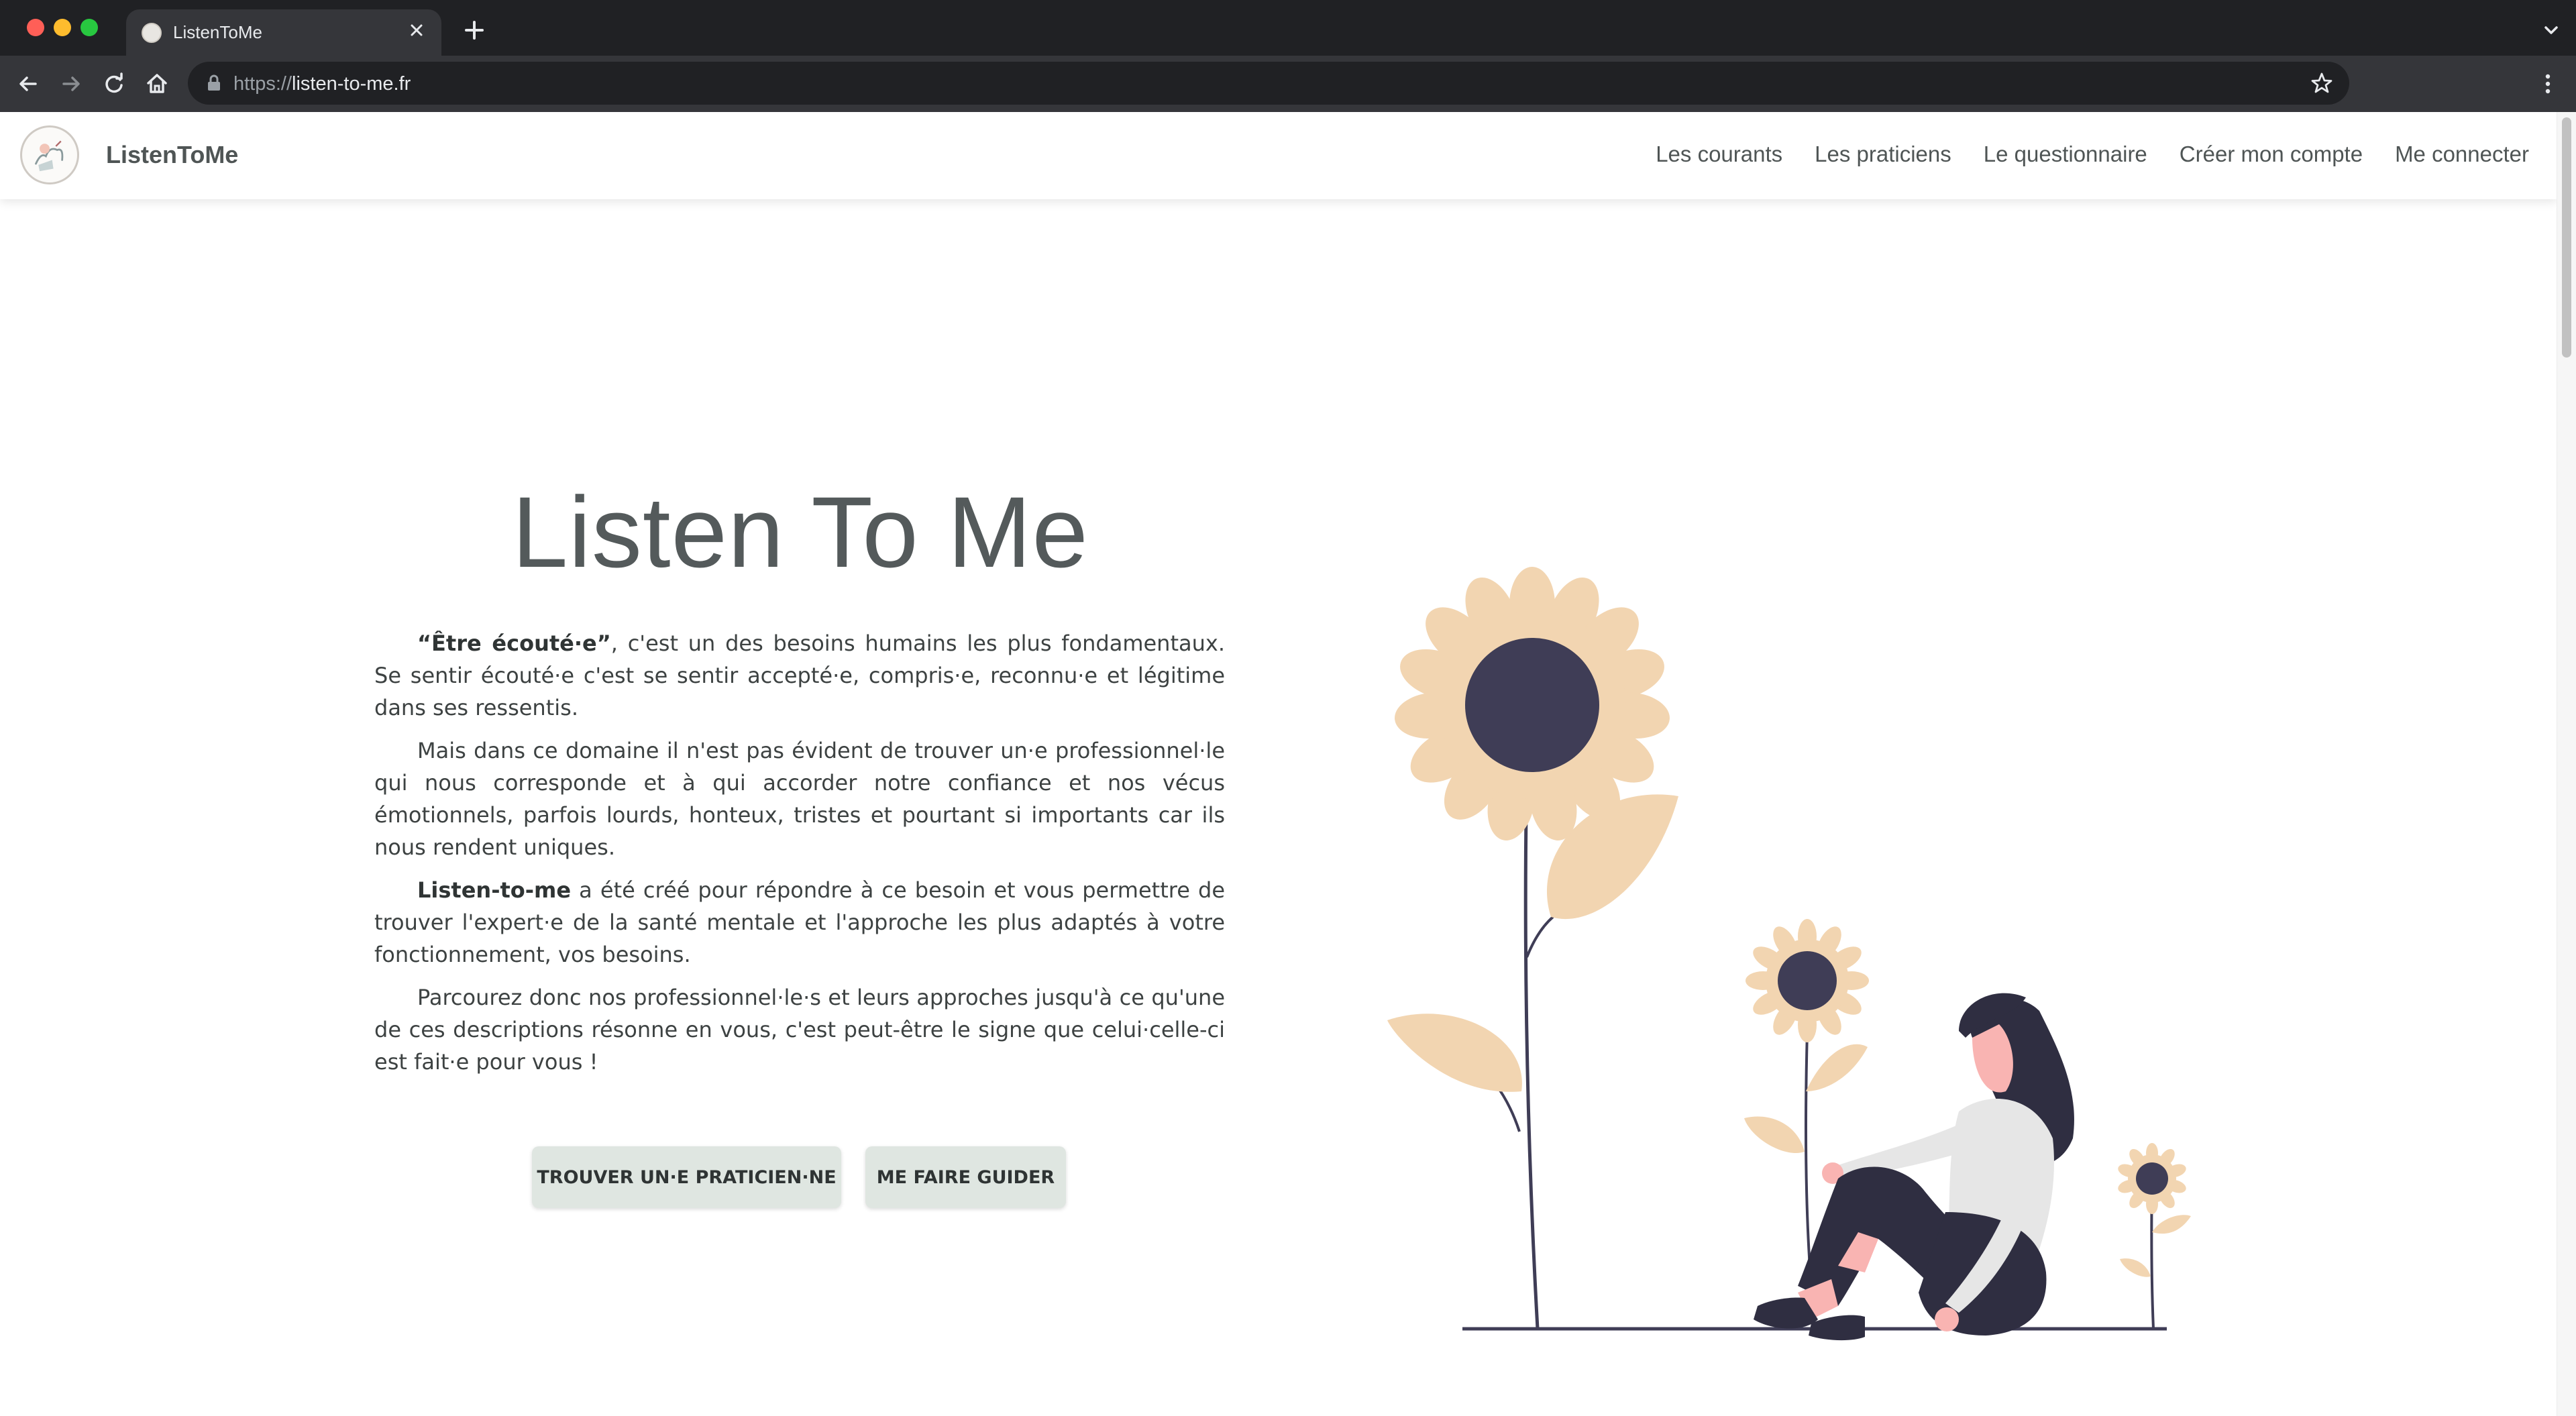 Image resolution: width=2576 pixels, height=1416 pixels. What do you see at coordinates (2321, 83) in the screenshot?
I see `bookmark-star-icon` at bounding box center [2321, 83].